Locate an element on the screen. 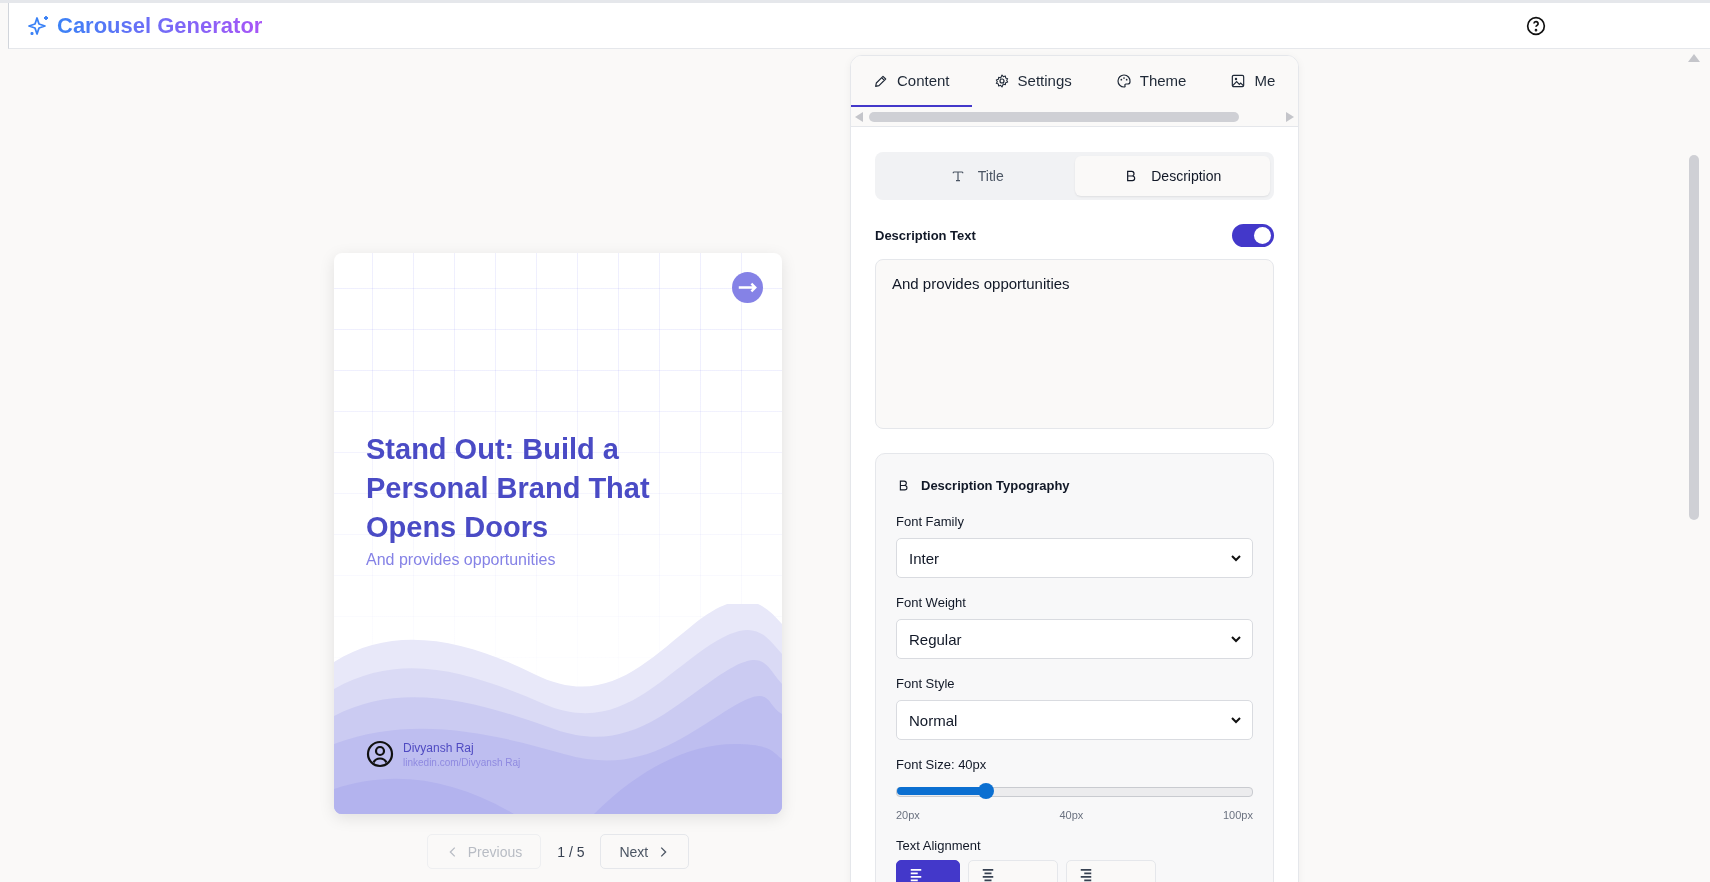  page-indicator: 1 / 5 is located at coordinates (571, 851).